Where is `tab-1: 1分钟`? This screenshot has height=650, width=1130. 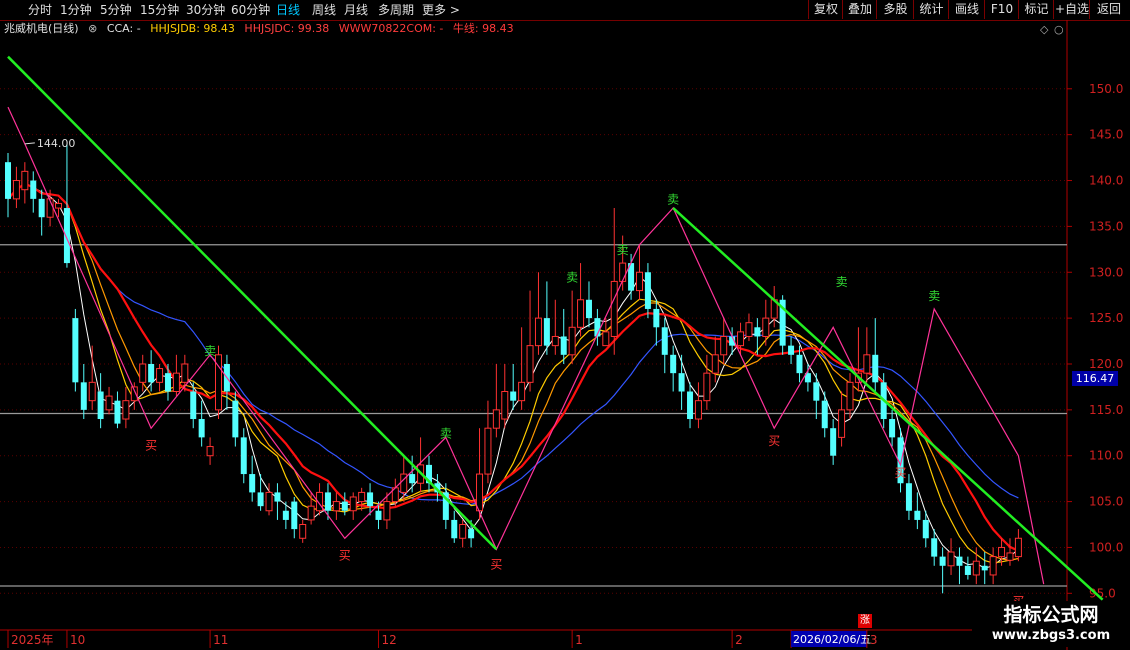 tab-1: 1分钟 is located at coordinates (76, 10).